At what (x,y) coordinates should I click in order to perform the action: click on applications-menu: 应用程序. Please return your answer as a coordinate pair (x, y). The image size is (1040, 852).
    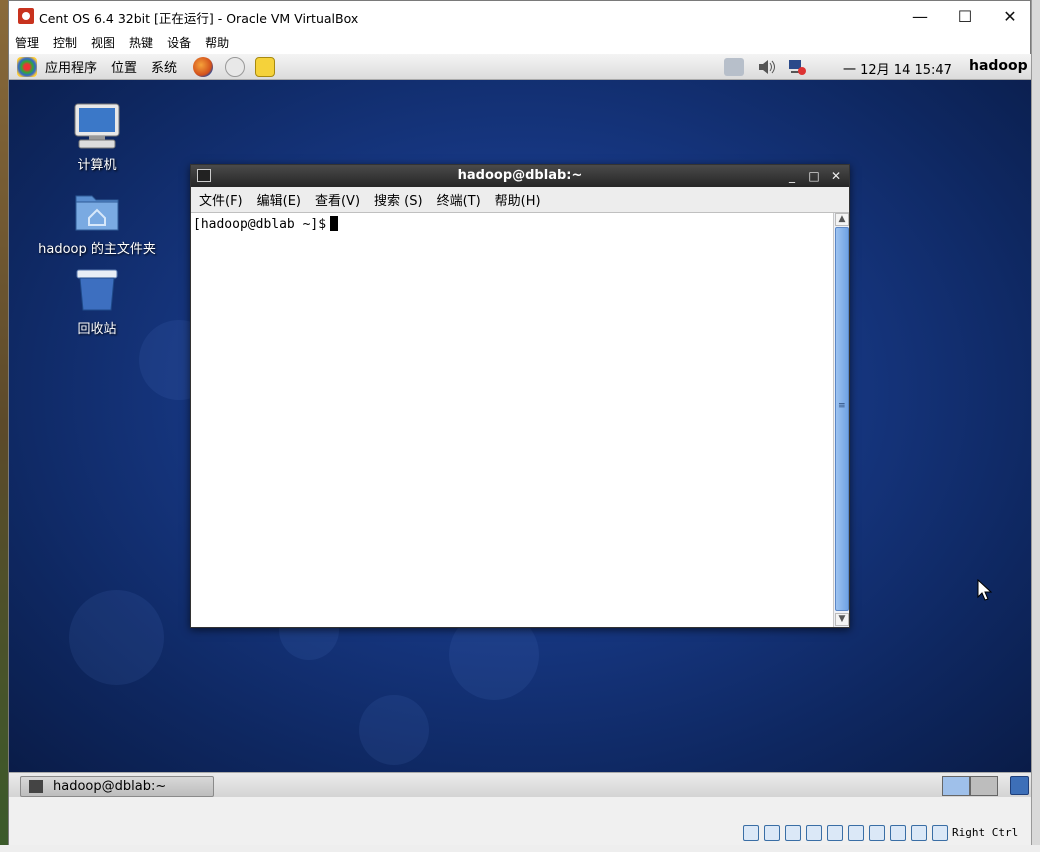
    Looking at the image, I should click on (71, 66).